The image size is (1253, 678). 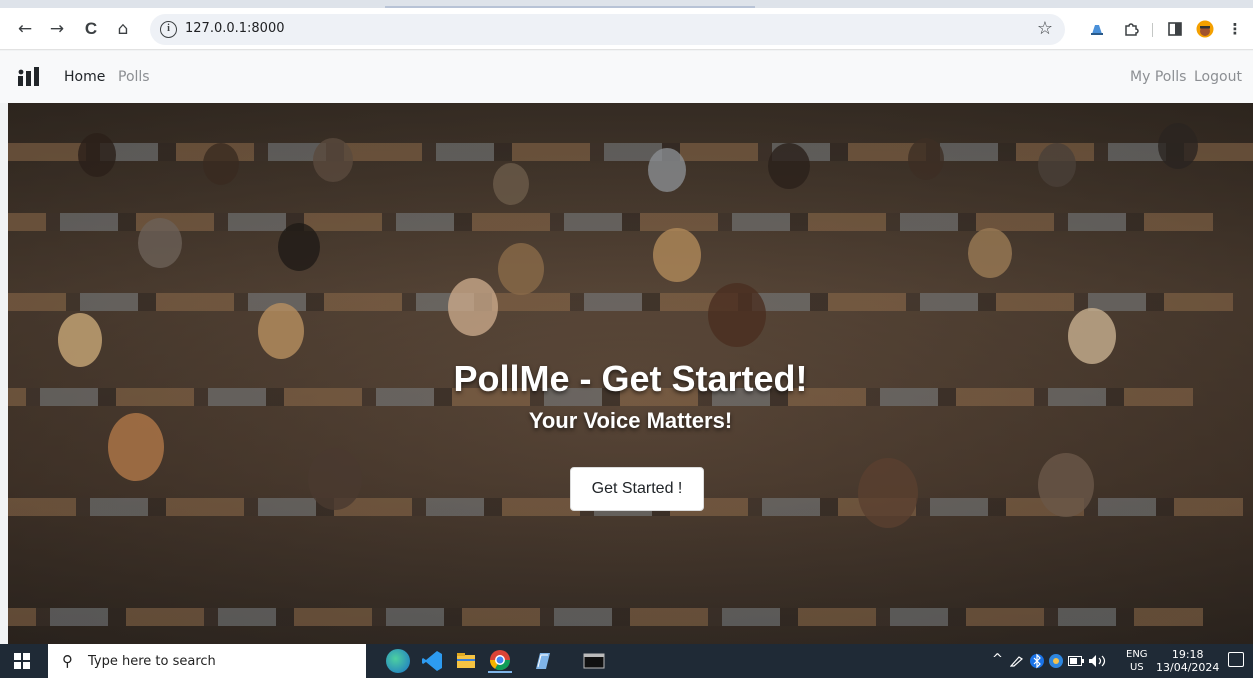 I want to click on home-button: ⌂, so click(x=123, y=29).